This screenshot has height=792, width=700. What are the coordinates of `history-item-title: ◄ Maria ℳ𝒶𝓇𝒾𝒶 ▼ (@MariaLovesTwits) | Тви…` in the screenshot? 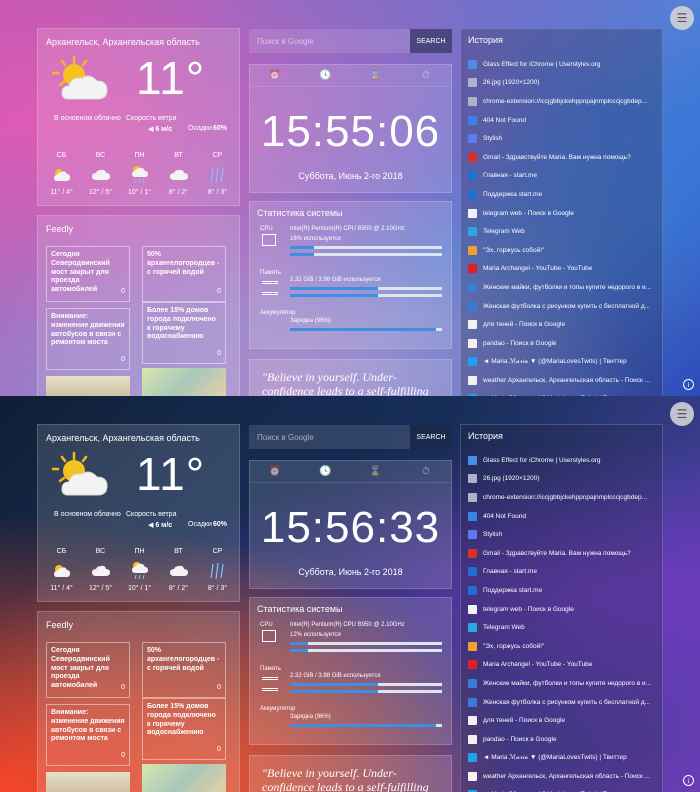 It's located at (555, 362).